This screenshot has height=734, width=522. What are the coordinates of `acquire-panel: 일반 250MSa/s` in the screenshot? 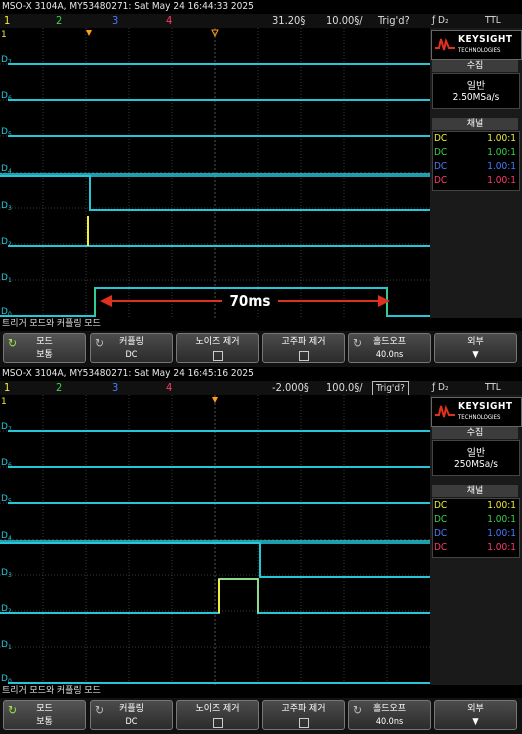 It's located at (476, 458).